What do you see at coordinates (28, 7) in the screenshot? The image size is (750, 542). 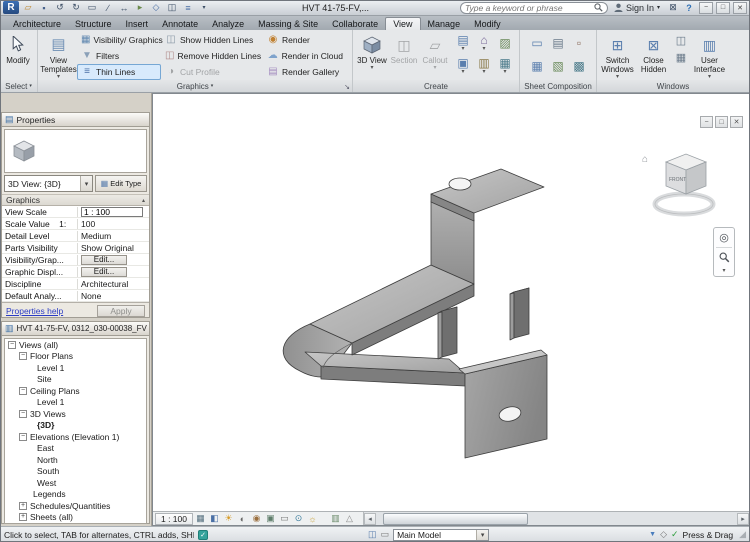 I see `open-icon: ▱` at bounding box center [28, 7].